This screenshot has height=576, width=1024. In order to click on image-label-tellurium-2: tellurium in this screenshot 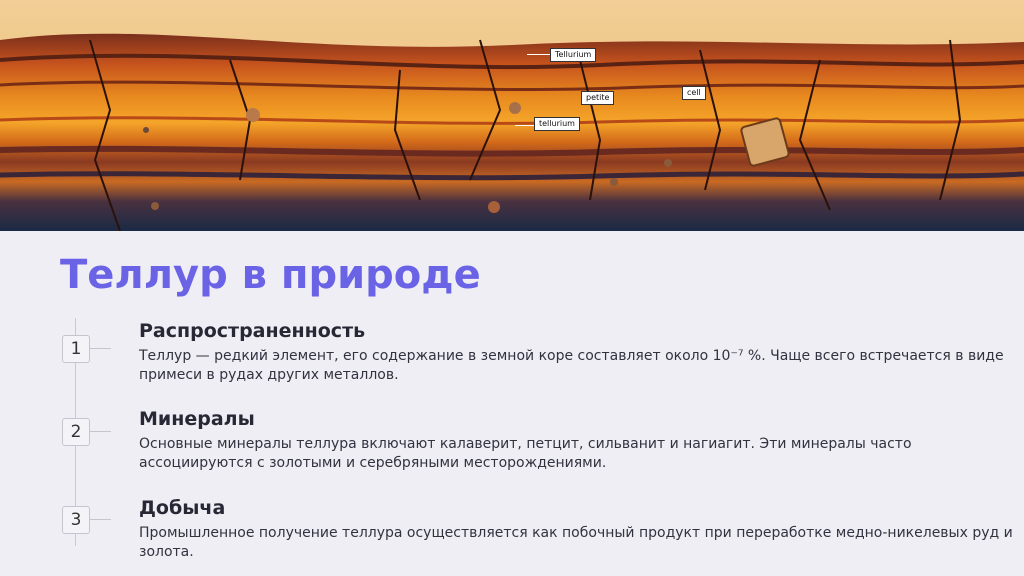, I will do `click(557, 124)`.